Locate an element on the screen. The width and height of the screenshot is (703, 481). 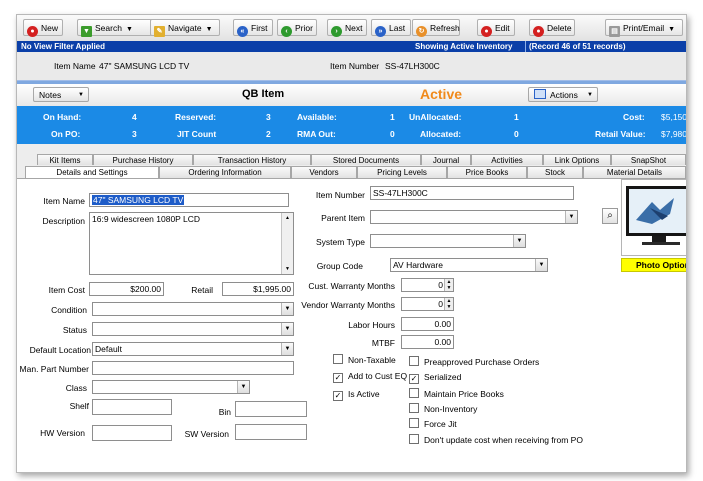
checkmark-icon: ✓ is located at coordinates (338, 396).